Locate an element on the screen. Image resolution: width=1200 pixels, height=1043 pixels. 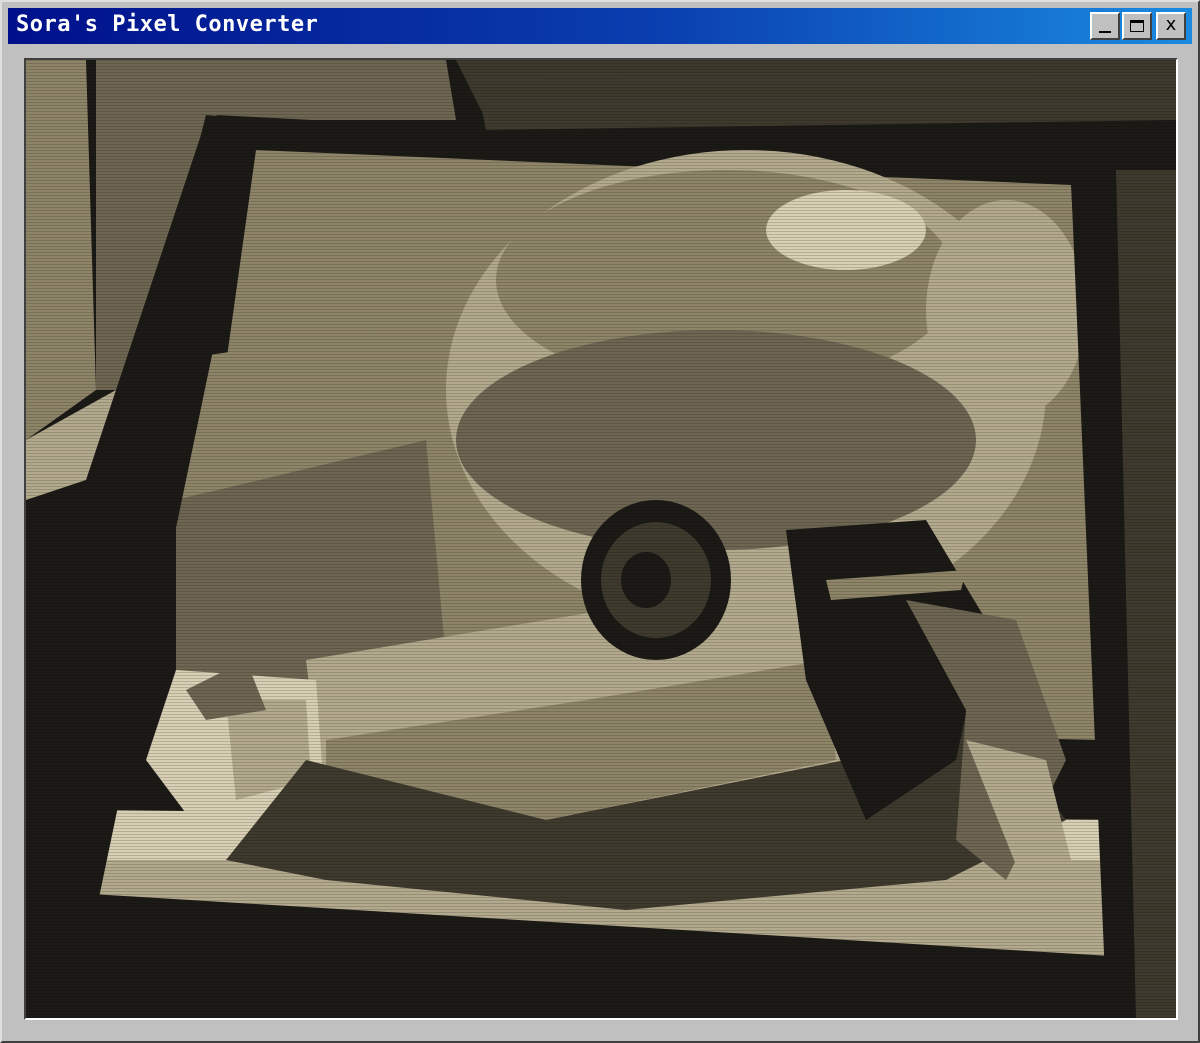
maximize-button is located at coordinates (1137, 26).